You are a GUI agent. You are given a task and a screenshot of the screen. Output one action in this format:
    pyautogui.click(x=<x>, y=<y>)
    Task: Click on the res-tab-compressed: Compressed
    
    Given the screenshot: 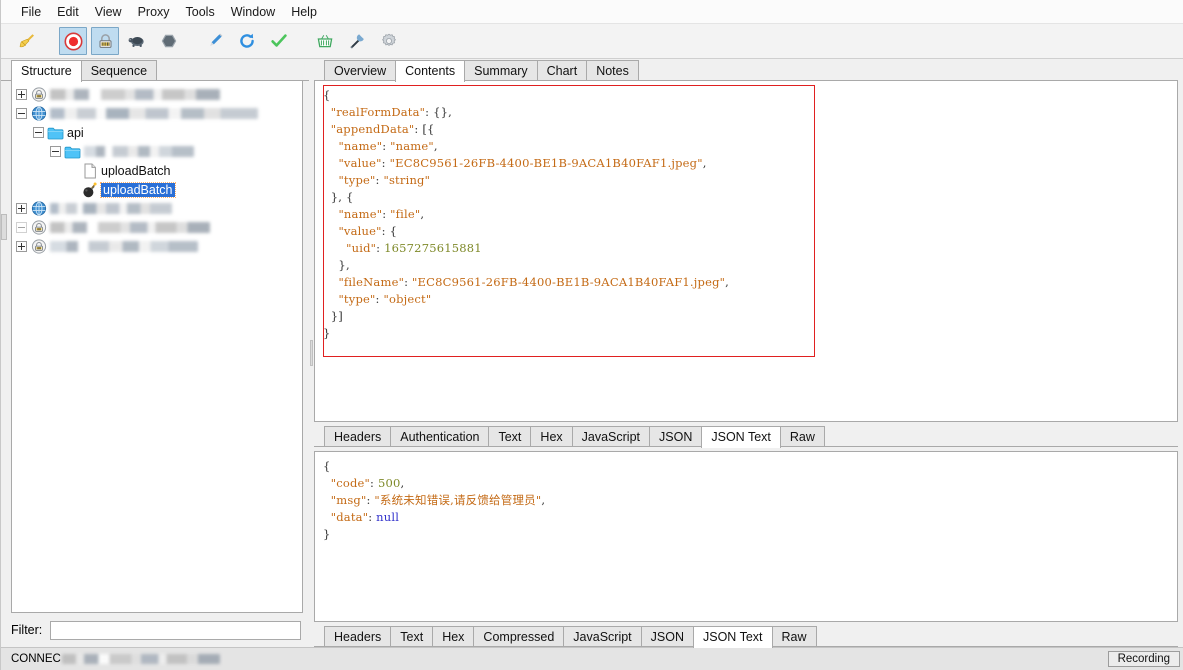 What is the action you would take?
    pyautogui.click(x=519, y=636)
    